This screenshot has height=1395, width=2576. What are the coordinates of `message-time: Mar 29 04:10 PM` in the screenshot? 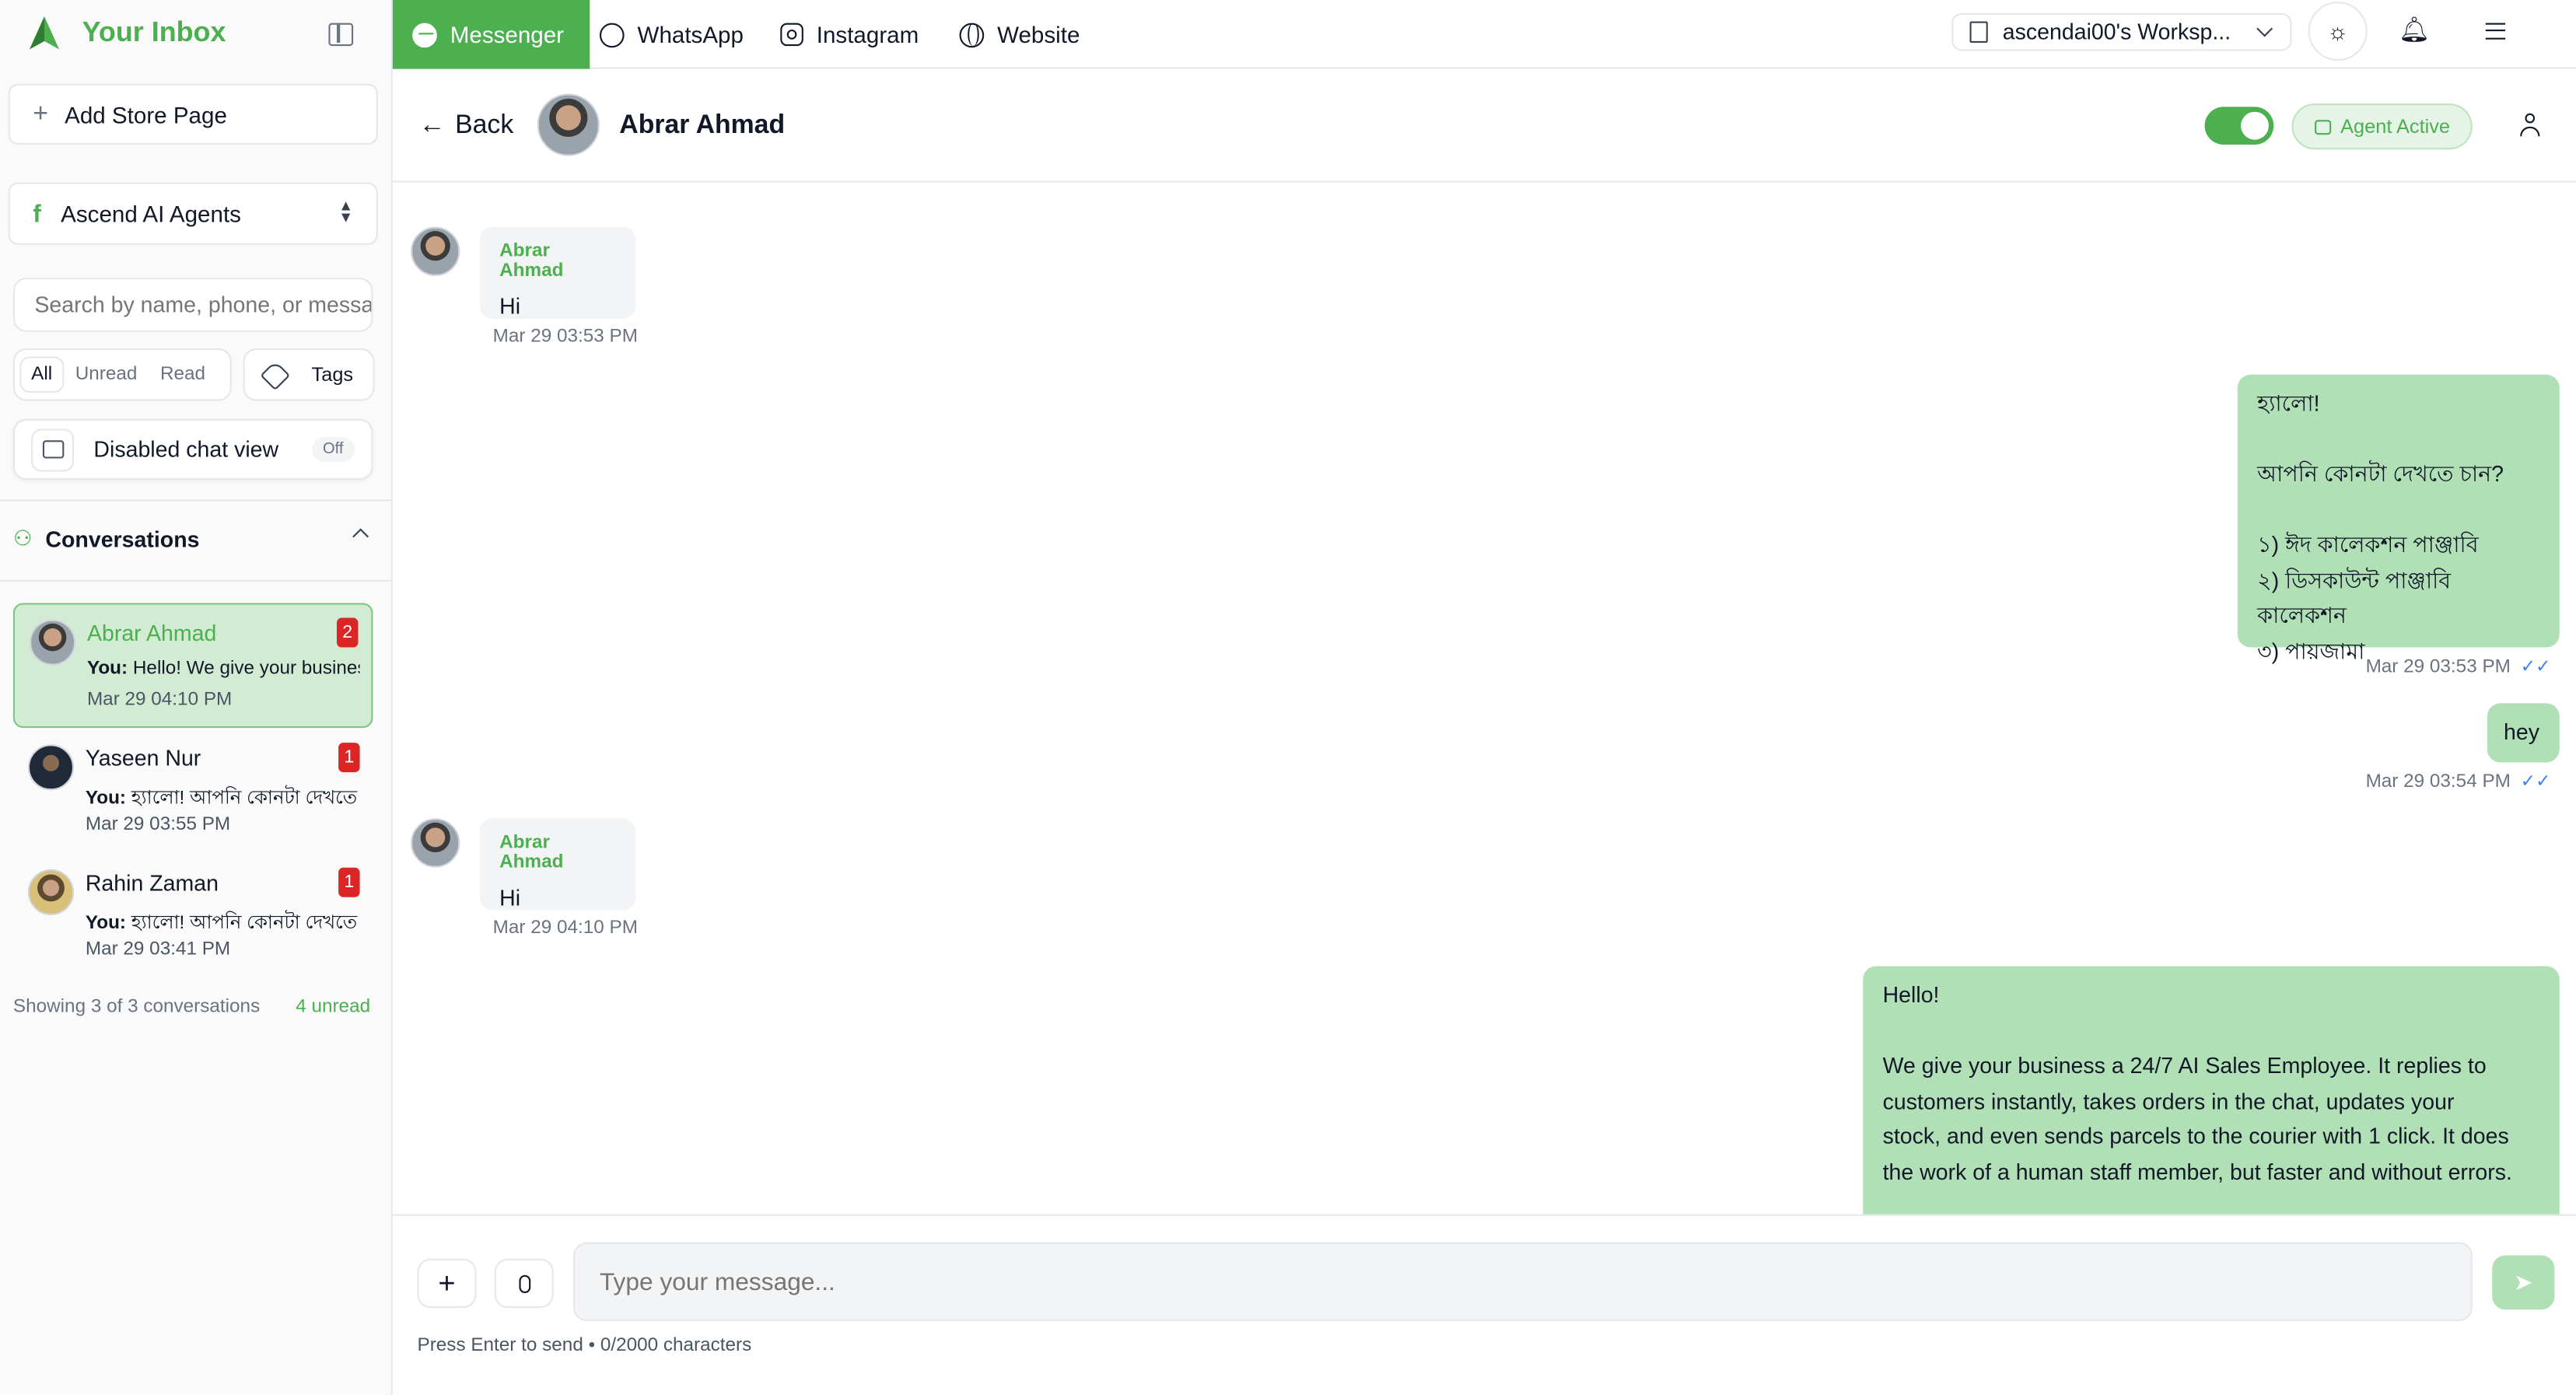 It's located at (565, 929).